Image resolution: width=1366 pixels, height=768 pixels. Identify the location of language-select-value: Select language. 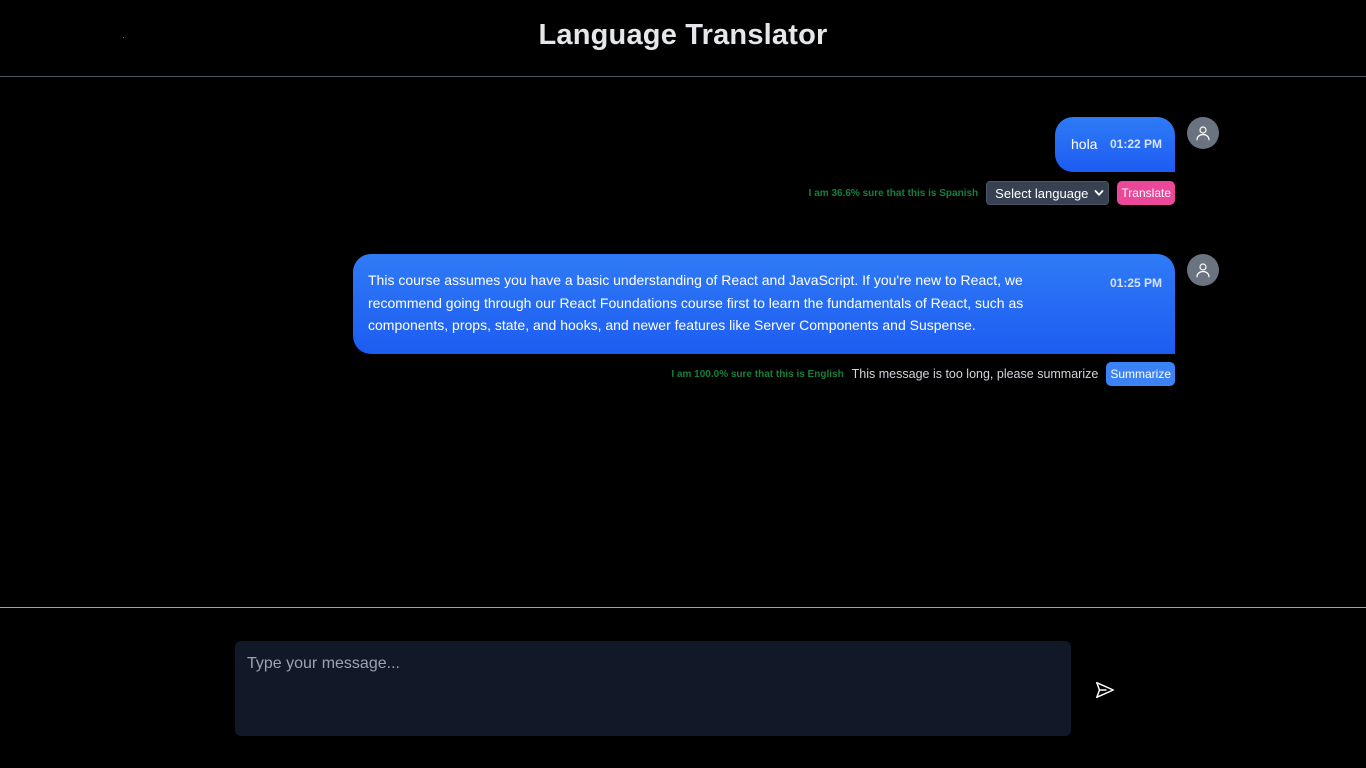
(1042, 193).